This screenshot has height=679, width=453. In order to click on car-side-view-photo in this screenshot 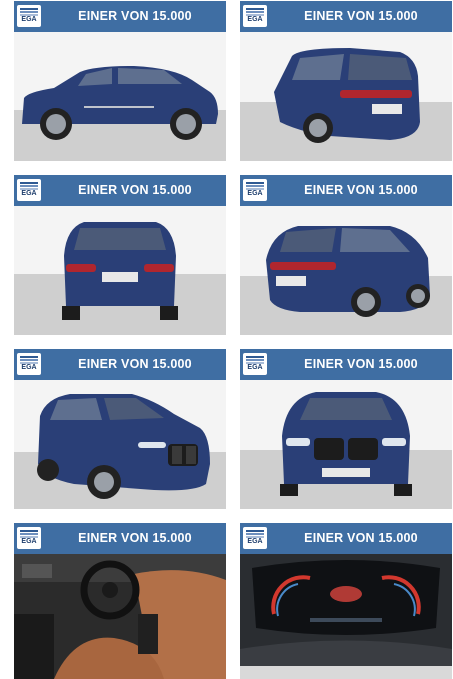, I will do `click(120, 96)`.